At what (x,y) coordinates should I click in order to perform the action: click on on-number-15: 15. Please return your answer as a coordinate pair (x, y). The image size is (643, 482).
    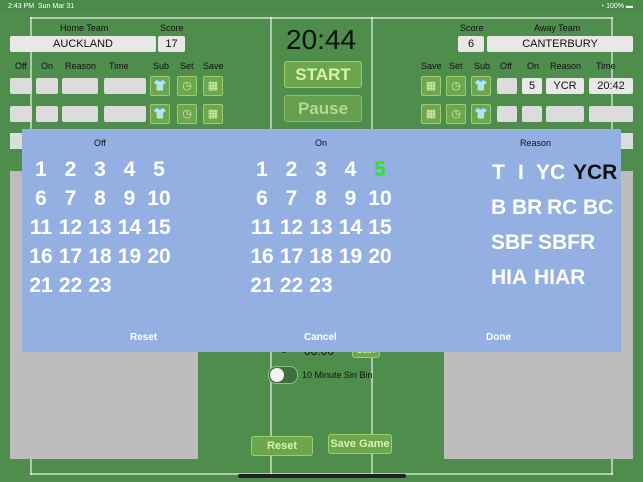
    Looking at the image, I should click on (380, 228).